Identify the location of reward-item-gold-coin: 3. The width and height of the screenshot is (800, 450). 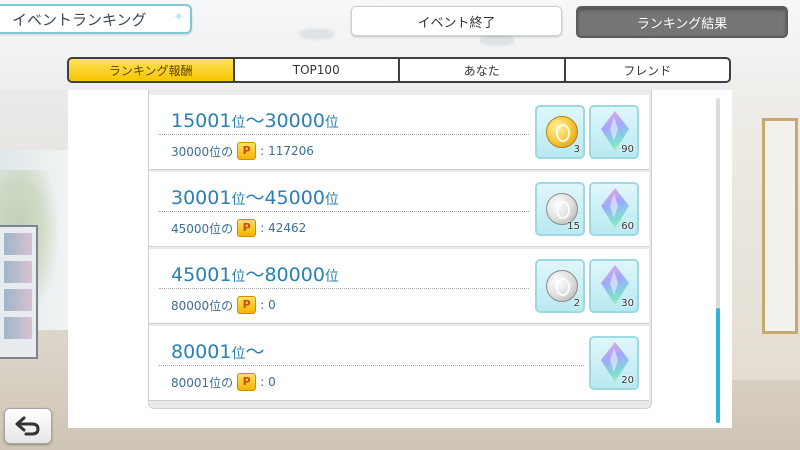
(560, 132).